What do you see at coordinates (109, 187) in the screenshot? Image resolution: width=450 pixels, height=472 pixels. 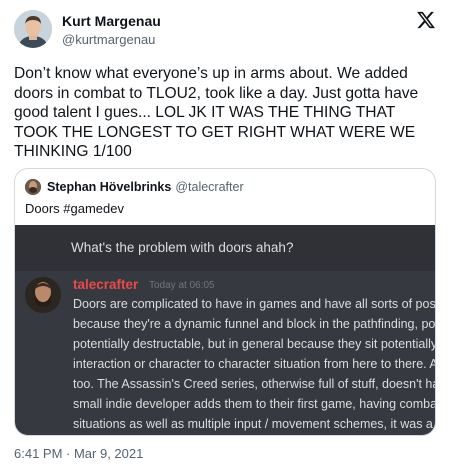 I see `quote-author-name: Stephan Hövelbrinks` at bounding box center [109, 187].